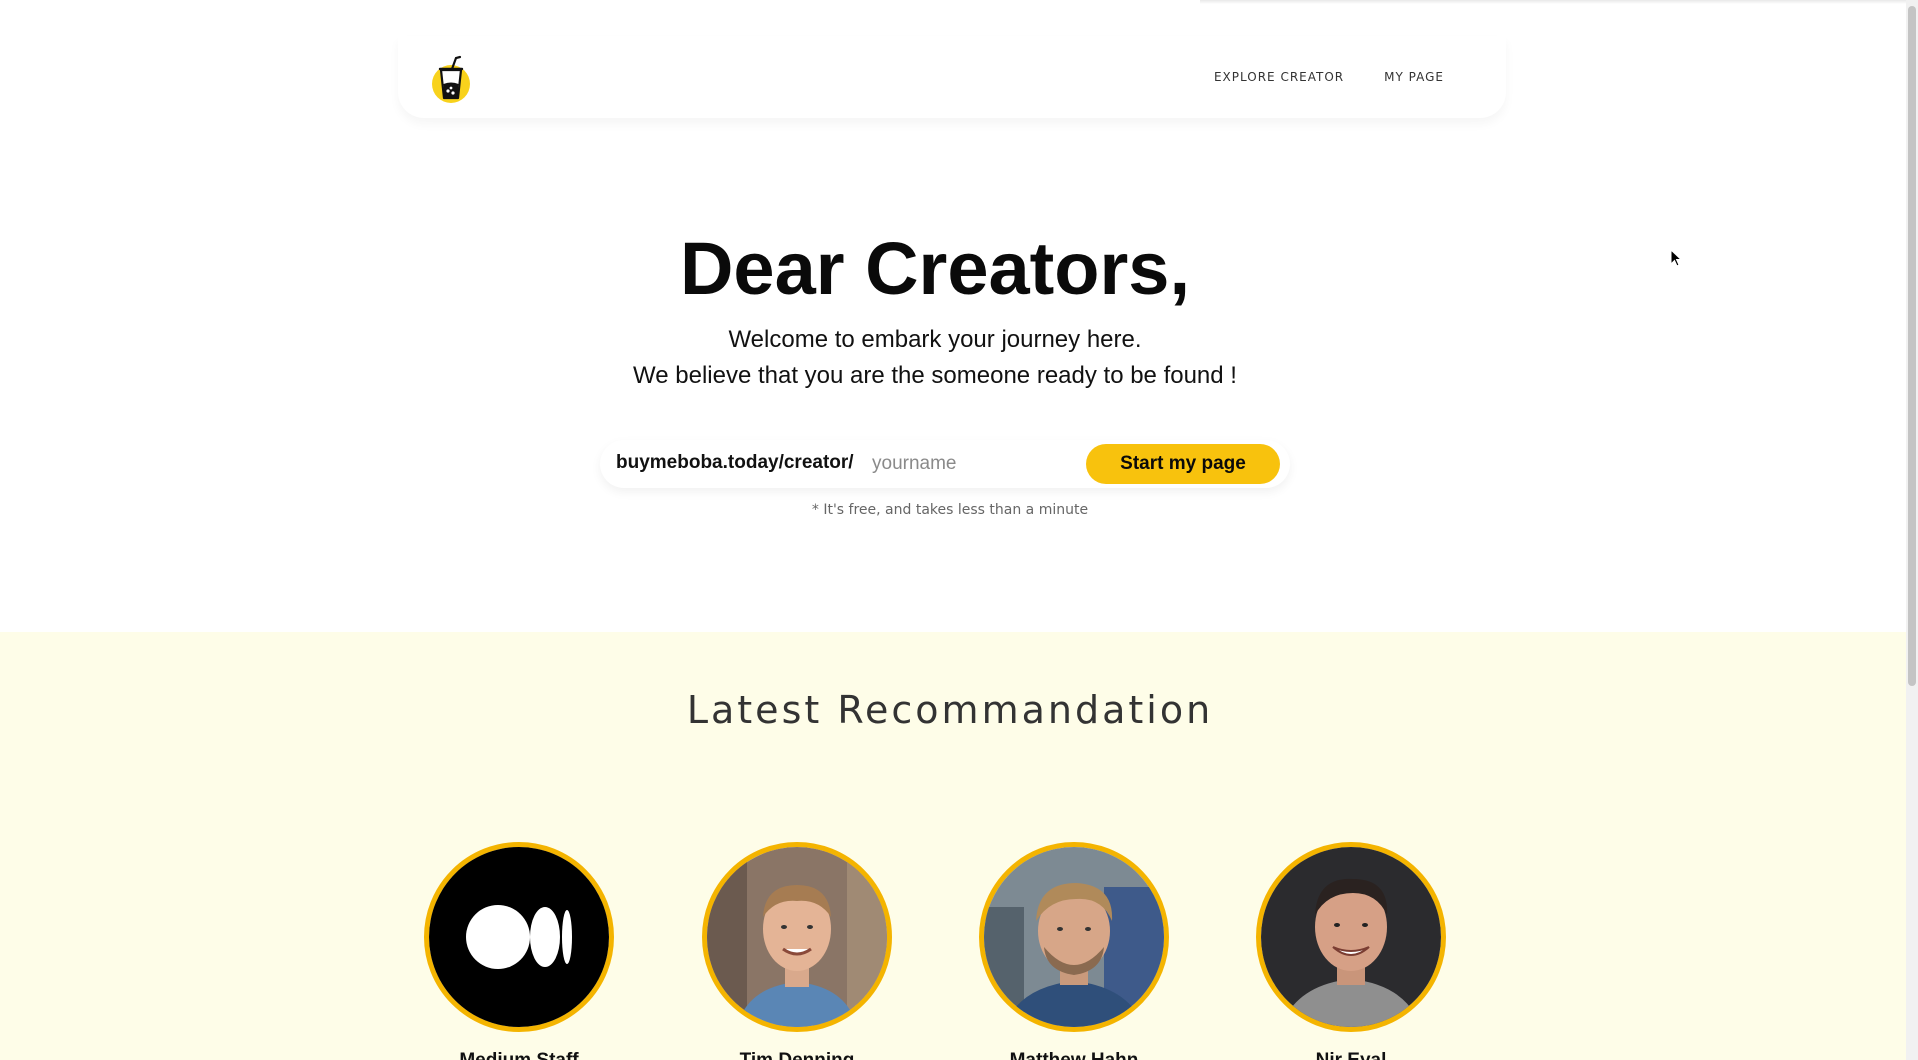  Describe the element at coordinates (1414, 77) in the screenshot. I see `nav-my-page: MY PAGE` at that location.